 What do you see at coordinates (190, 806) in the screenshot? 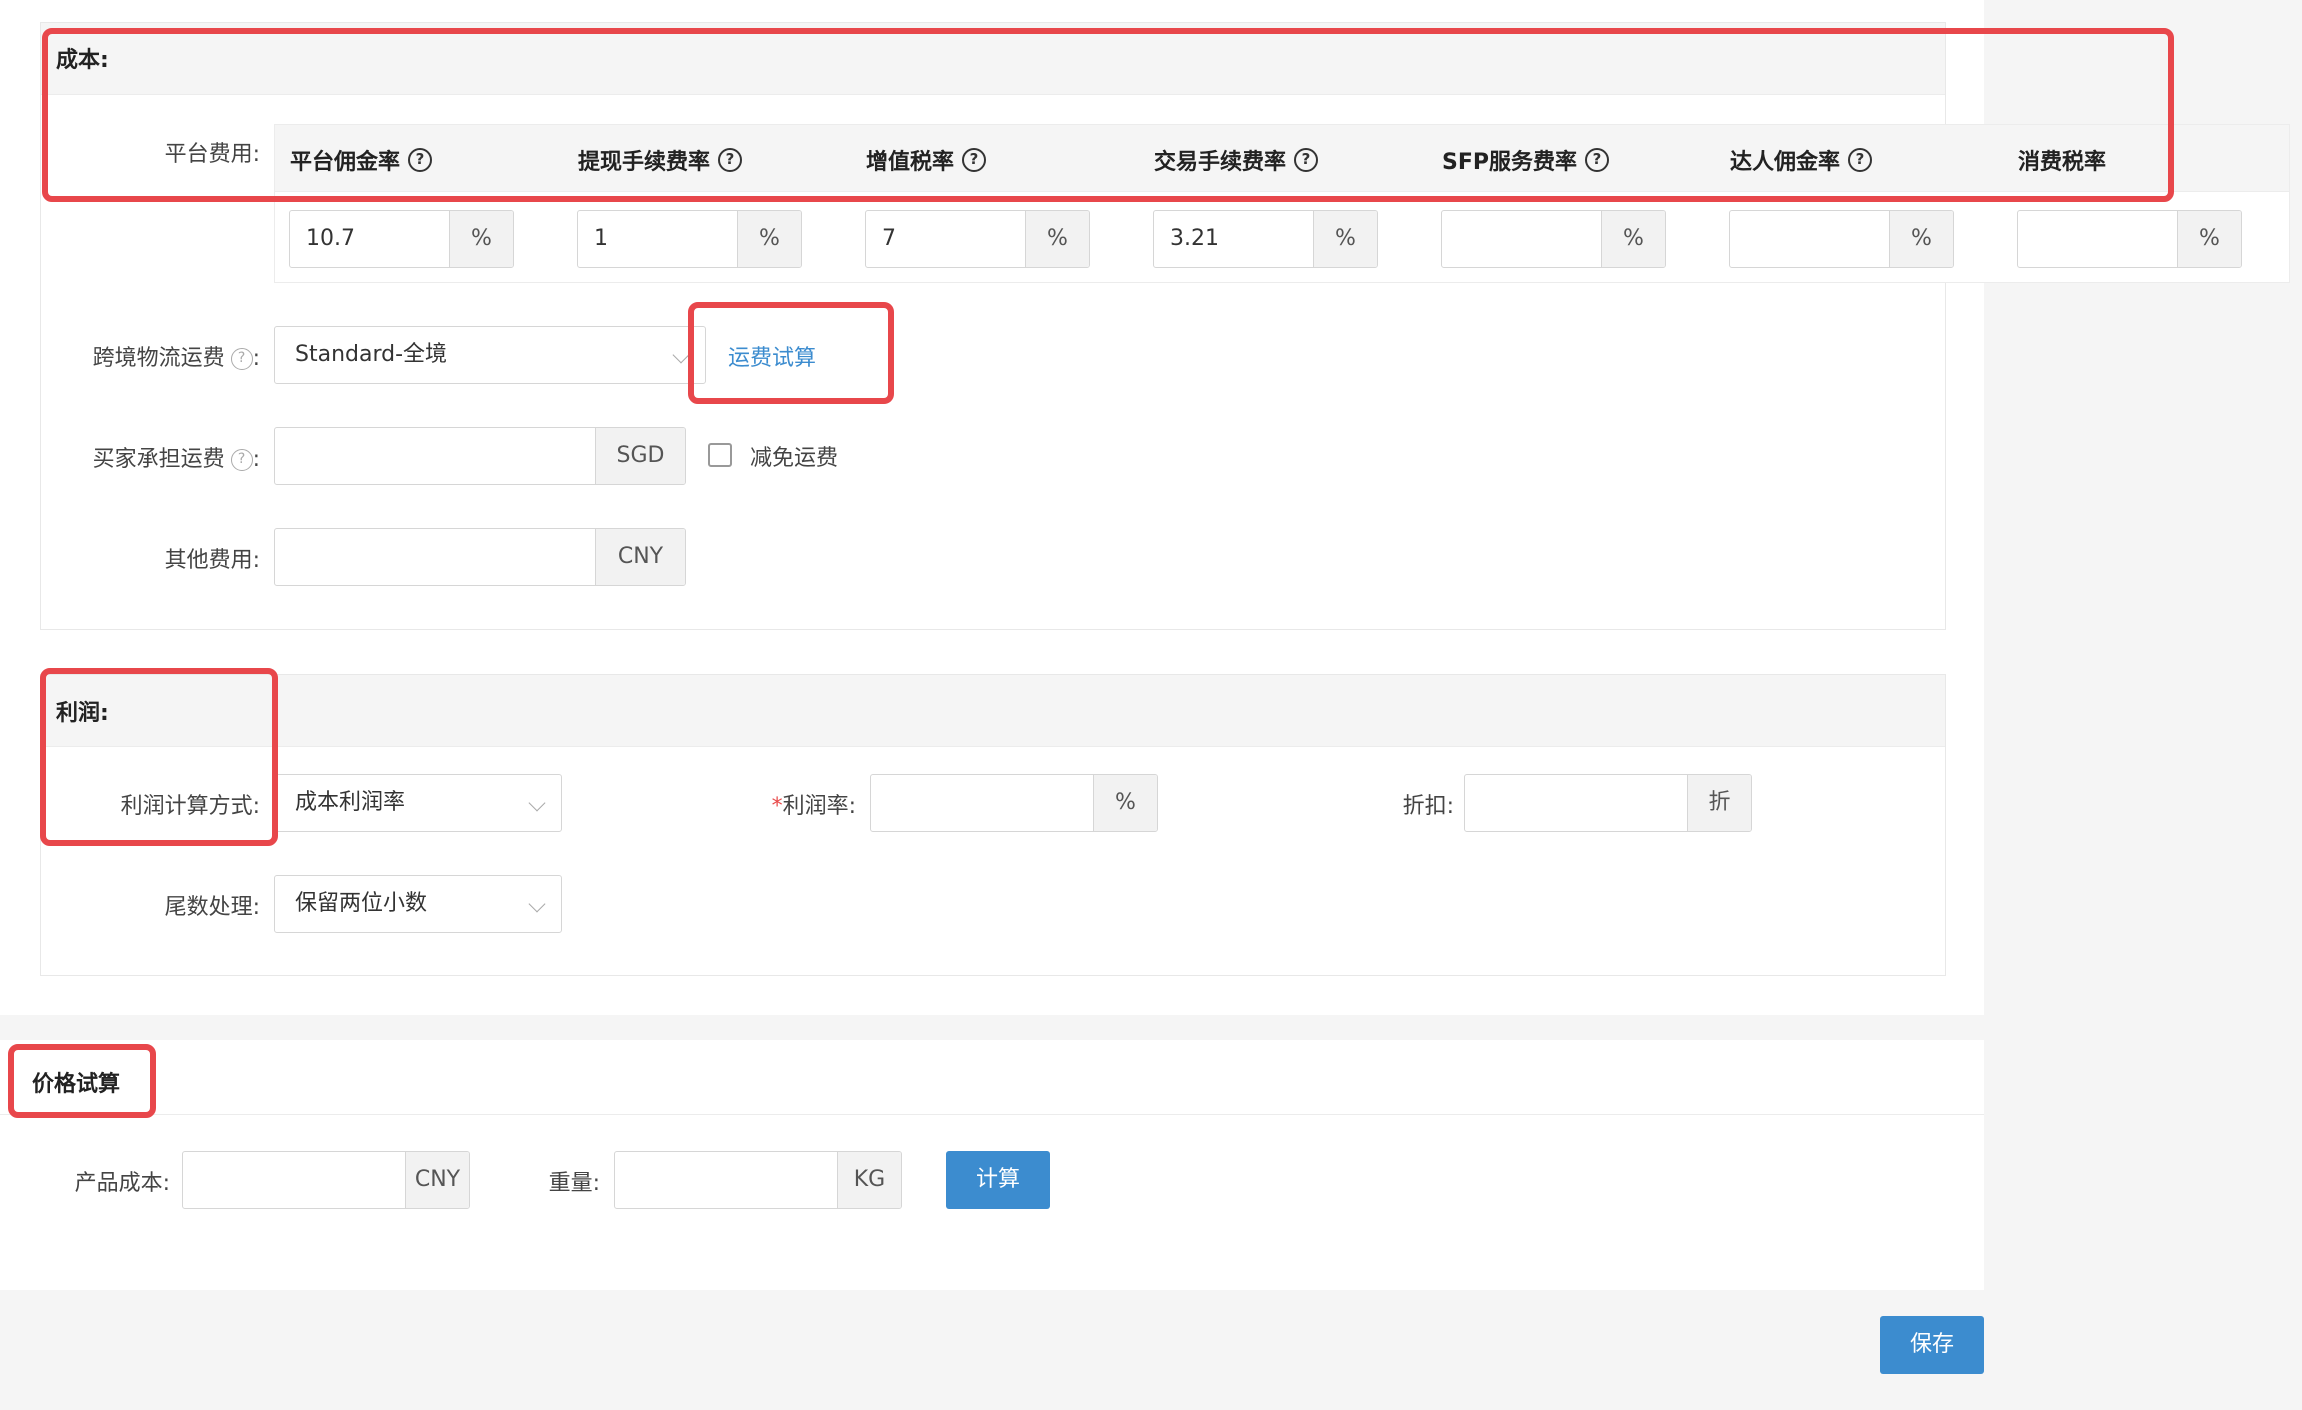
I see `profit-calc-method-label: 利润计算方式:` at bounding box center [190, 806].